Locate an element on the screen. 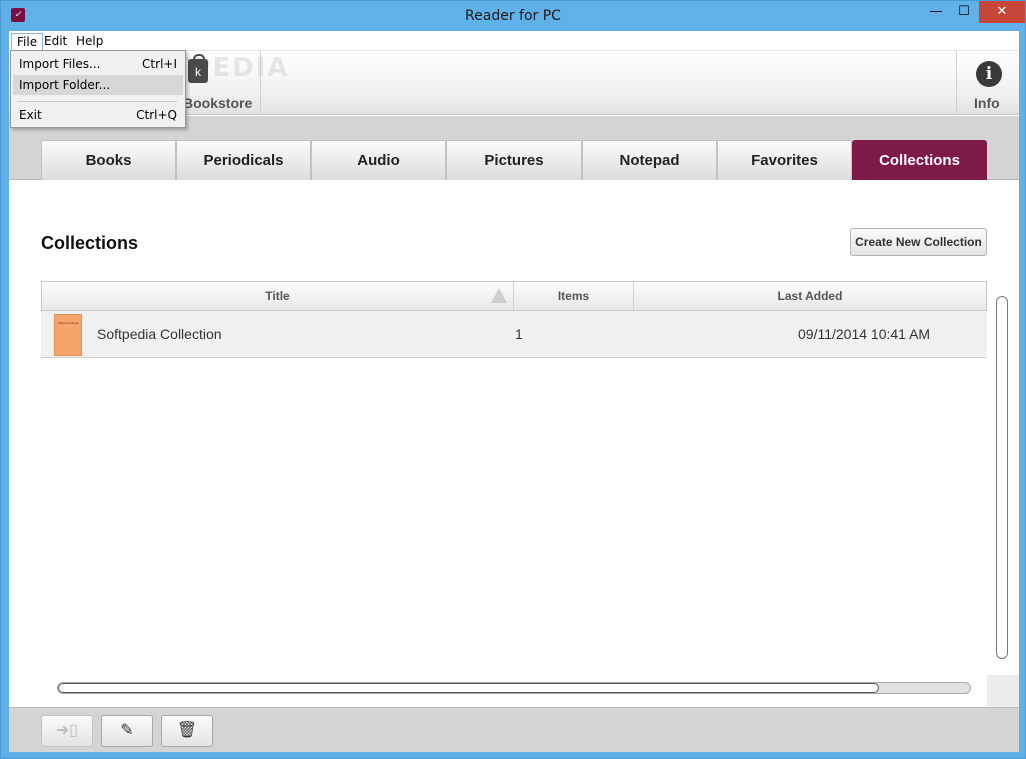 This screenshot has height=759, width=1026. menu-edit: Edit is located at coordinates (55, 42).